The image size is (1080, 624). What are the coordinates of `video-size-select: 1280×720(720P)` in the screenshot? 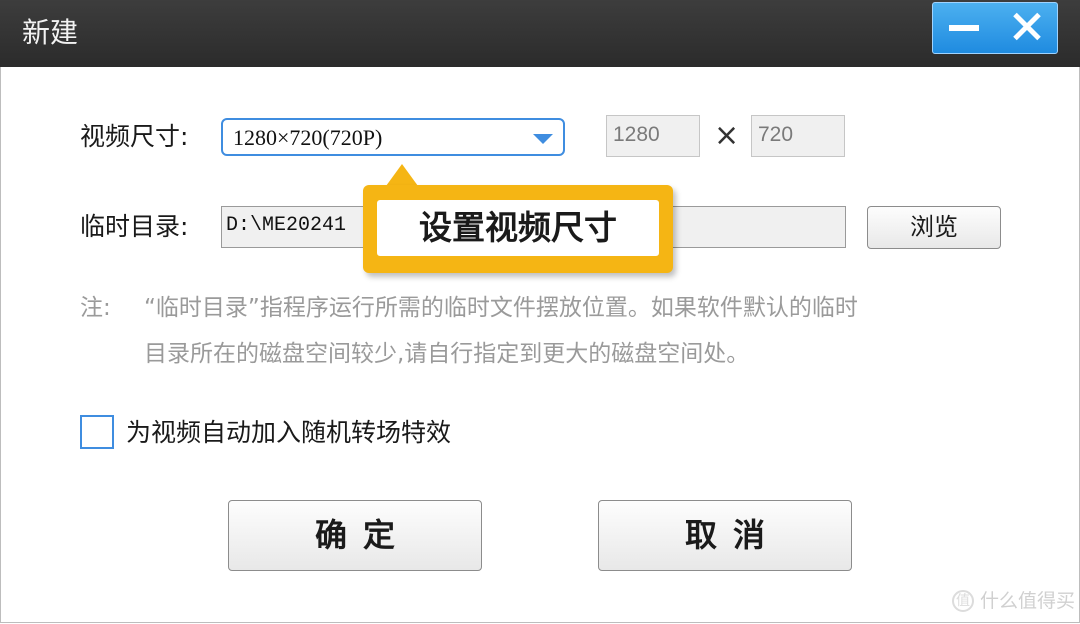 It's located at (393, 137).